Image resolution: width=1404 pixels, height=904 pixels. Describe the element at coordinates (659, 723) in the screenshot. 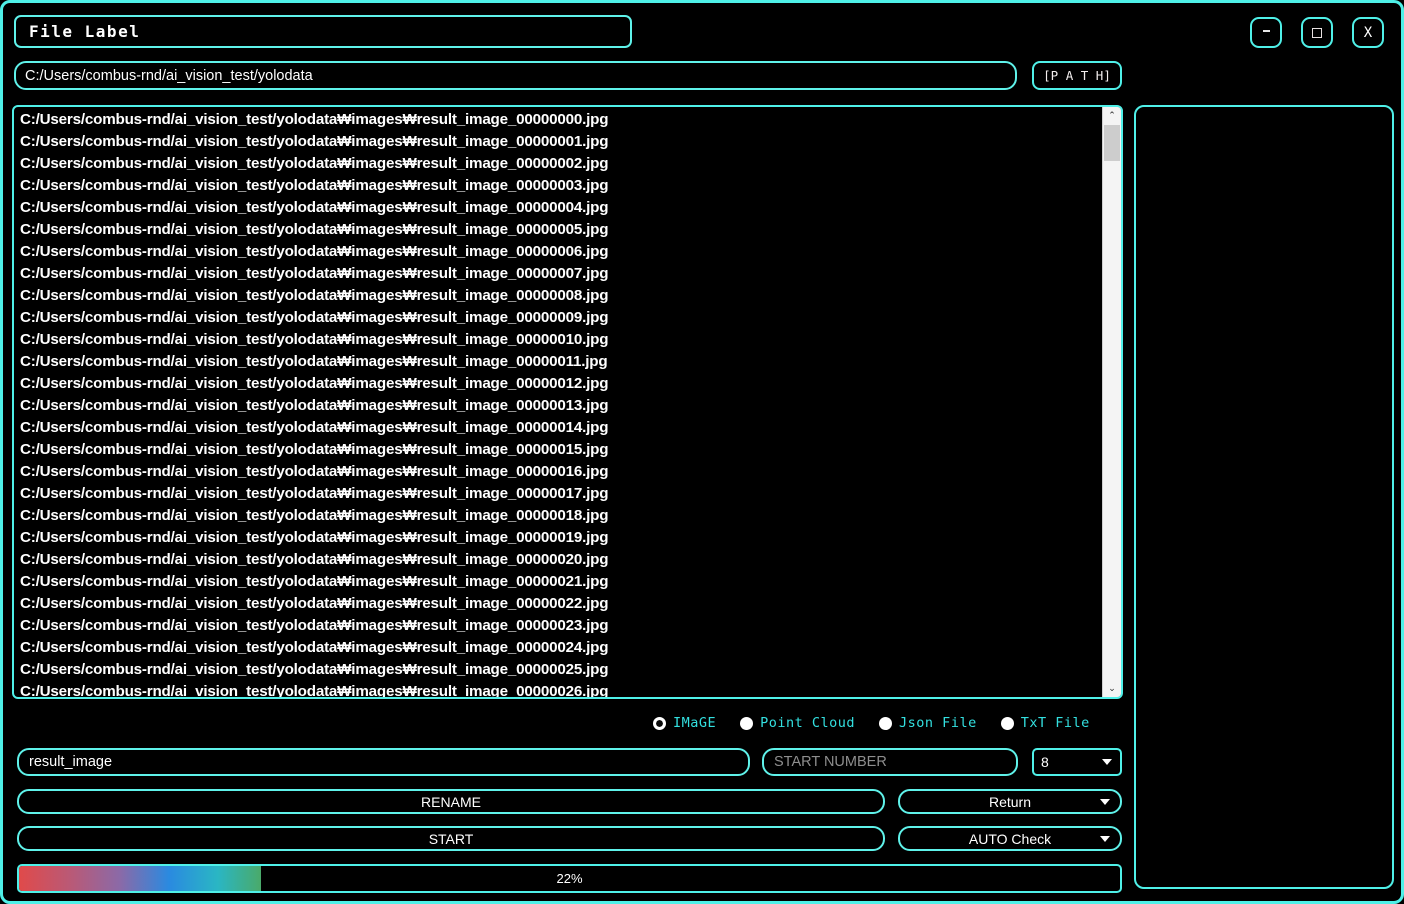

I see `radio-selected-icon` at that location.